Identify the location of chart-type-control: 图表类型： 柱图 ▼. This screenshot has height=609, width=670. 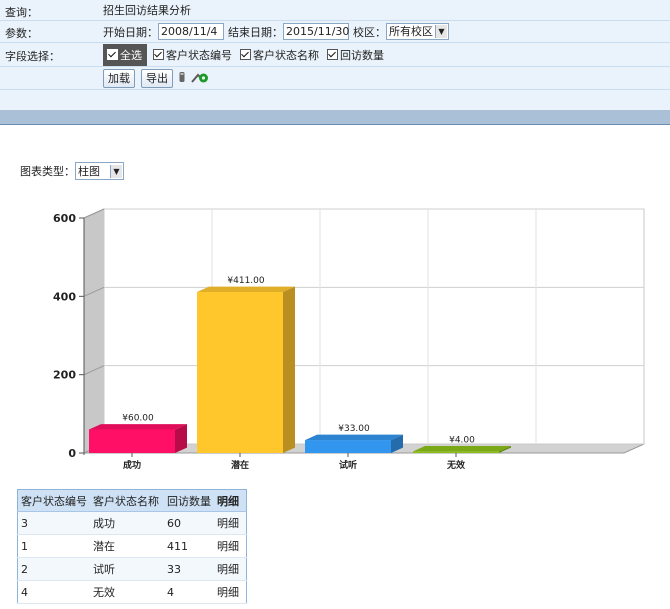
(72, 171).